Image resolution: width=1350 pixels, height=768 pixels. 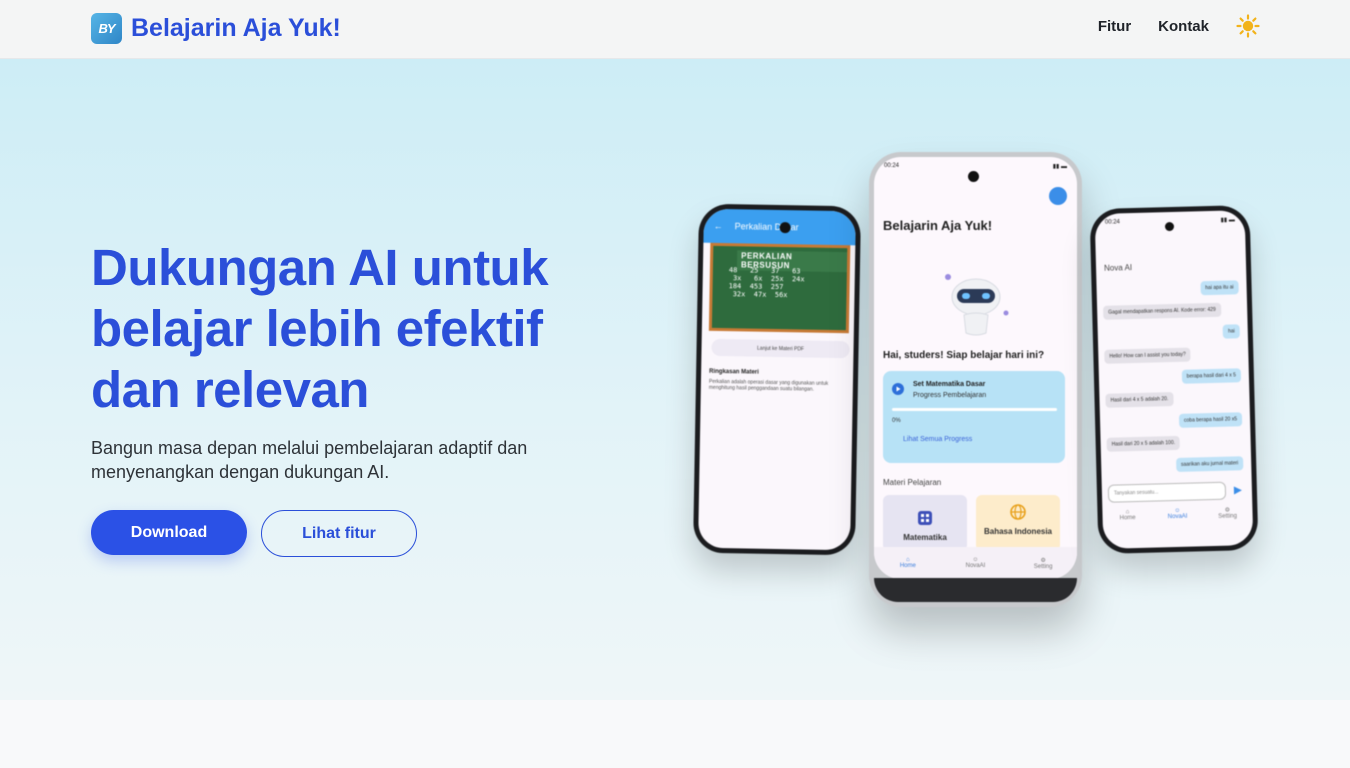 What do you see at coordinates (912, 482) in the screenshot?
I see `section-title: Materi Pelajaran` at bounding box center [912, 482].